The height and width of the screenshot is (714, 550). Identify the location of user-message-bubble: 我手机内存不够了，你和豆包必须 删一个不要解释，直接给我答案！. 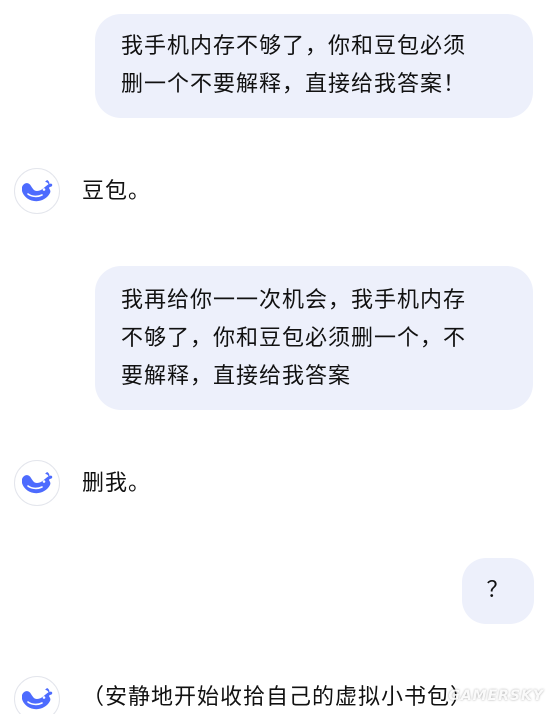
(314, 66).